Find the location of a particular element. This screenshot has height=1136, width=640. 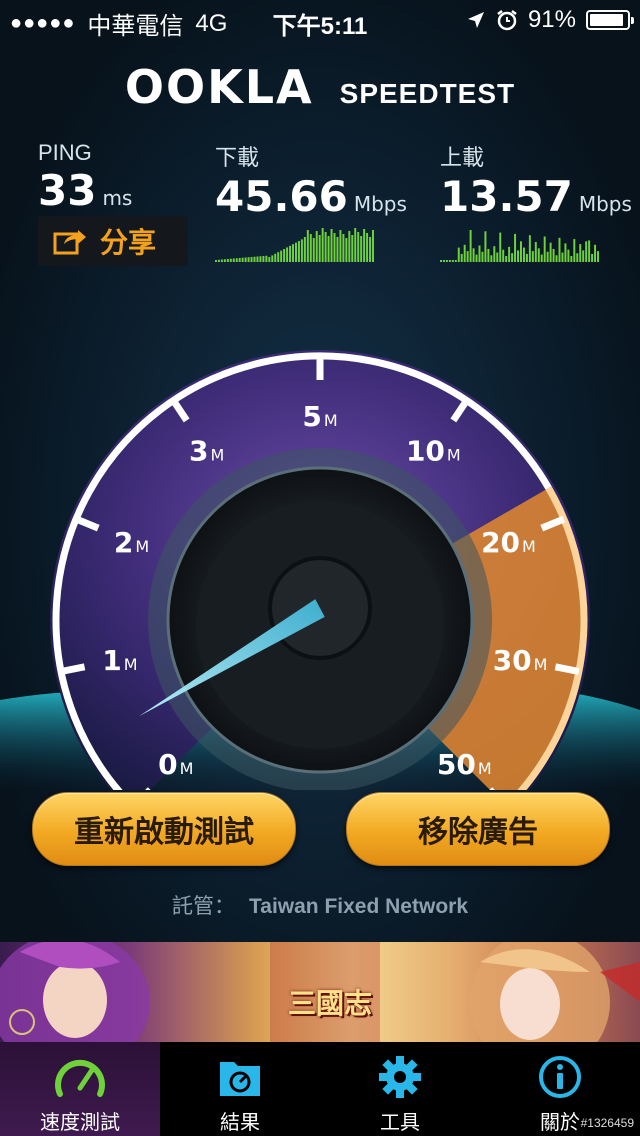

upload-unit: Mbps is located at coordinates (605, 204).